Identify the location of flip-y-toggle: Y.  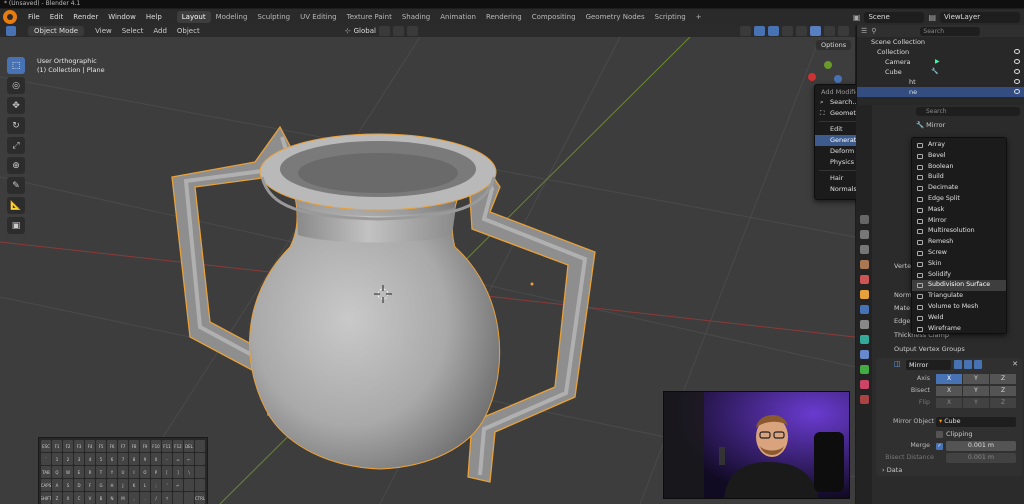
(976, 403).